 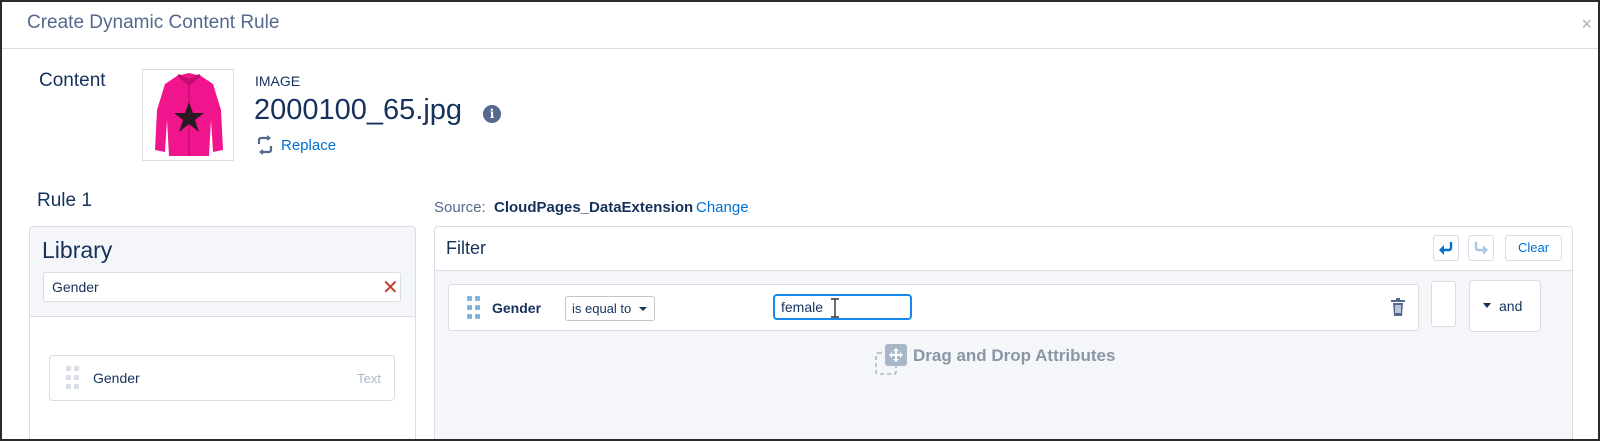 What do you see at coordinates (722, 207) in the screenshot?
I see `change-source-link: Change` at bounding box center [722, 207].